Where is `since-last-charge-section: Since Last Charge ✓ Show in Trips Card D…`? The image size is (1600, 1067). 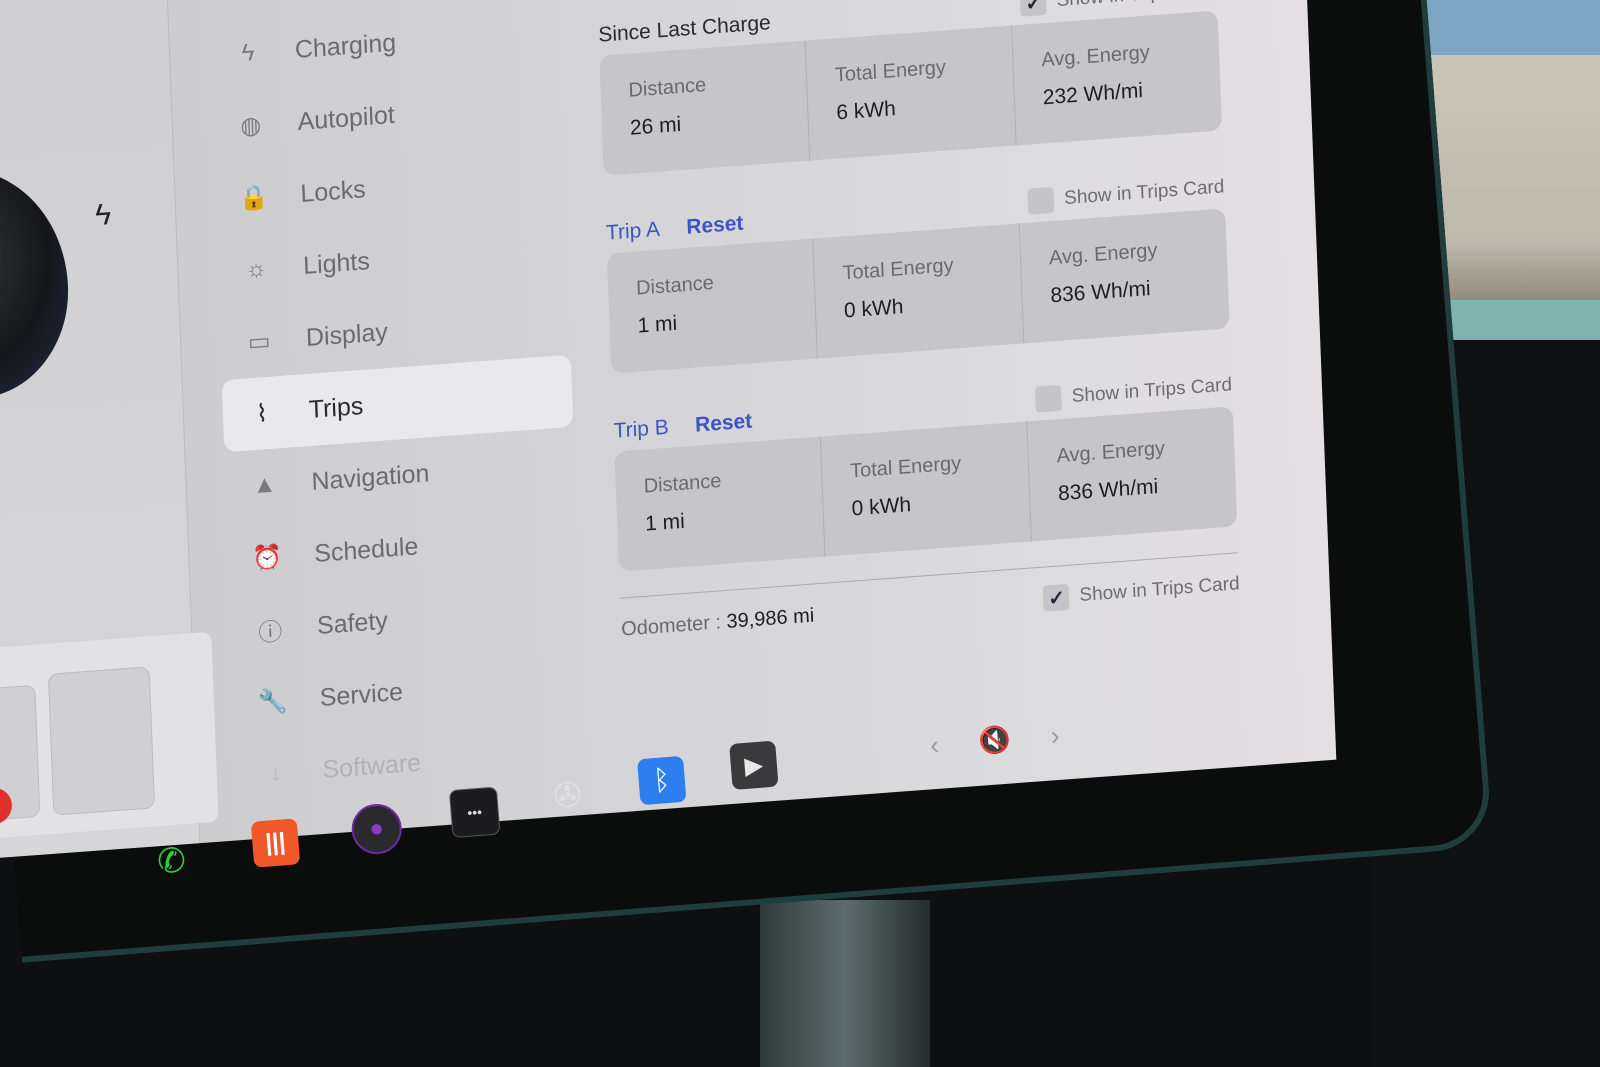 since-last-charge-section: Since Last Charge ✓ Show in Trips Card D… is located at coordinates (910, 88).